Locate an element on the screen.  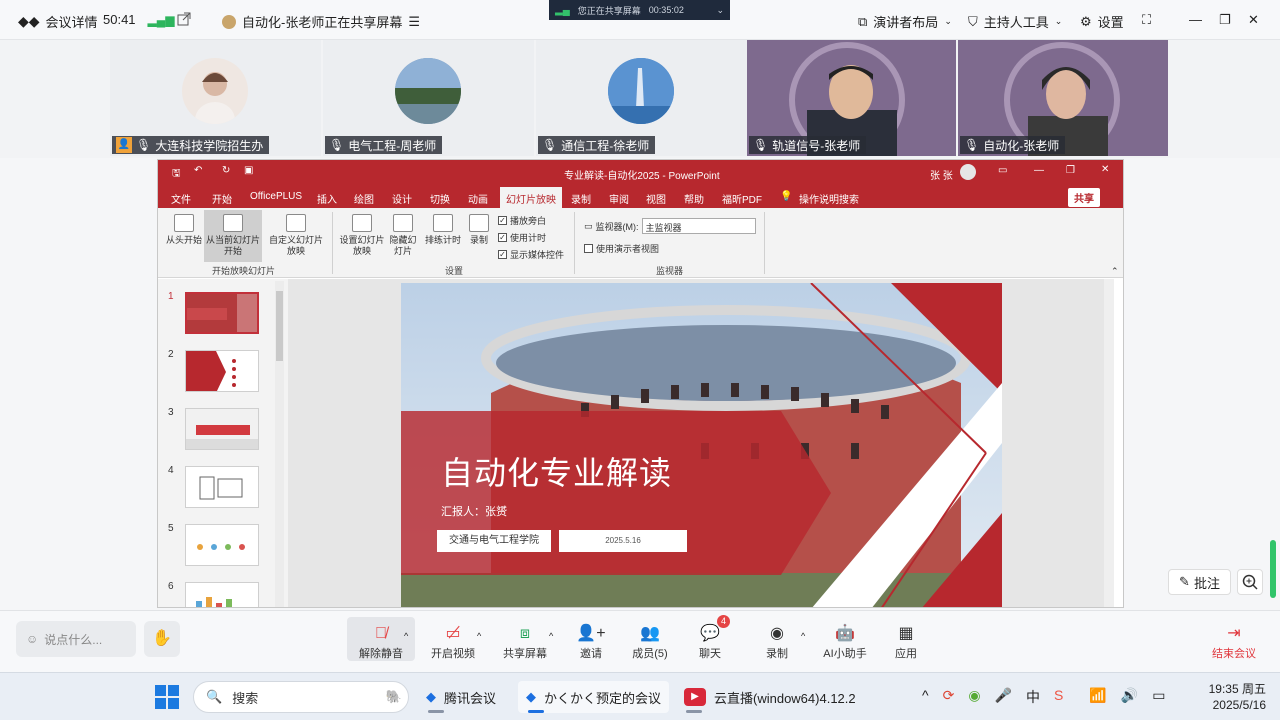
tab-view: 视图 is located at coordinates (656, 198).